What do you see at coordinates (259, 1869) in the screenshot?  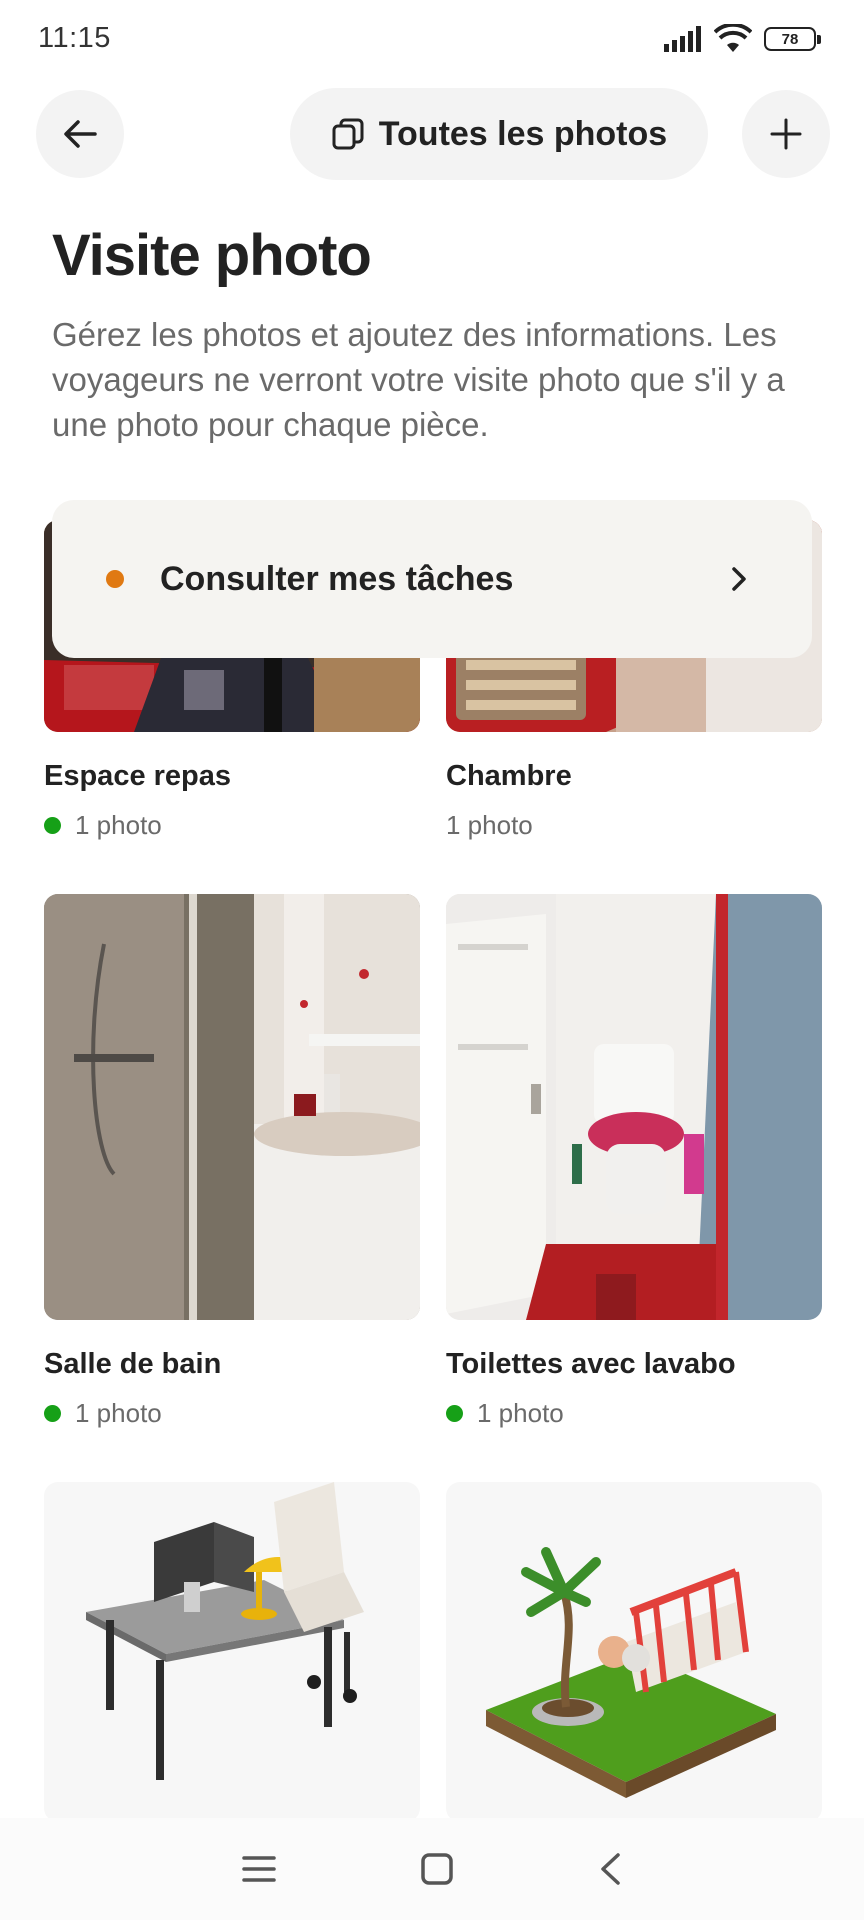 I see `menu-icon` at bounding box center [259, 1869].